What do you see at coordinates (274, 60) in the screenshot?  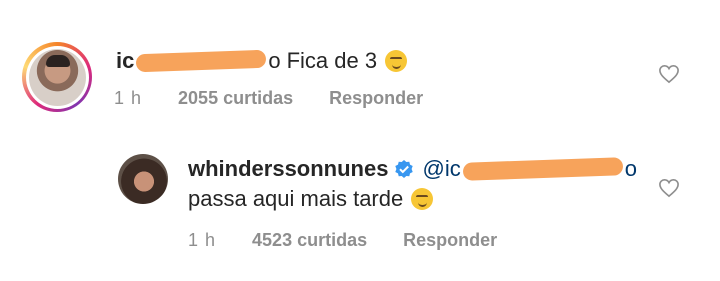 I see `username-suffix: o` at bounding box center [274, 60].